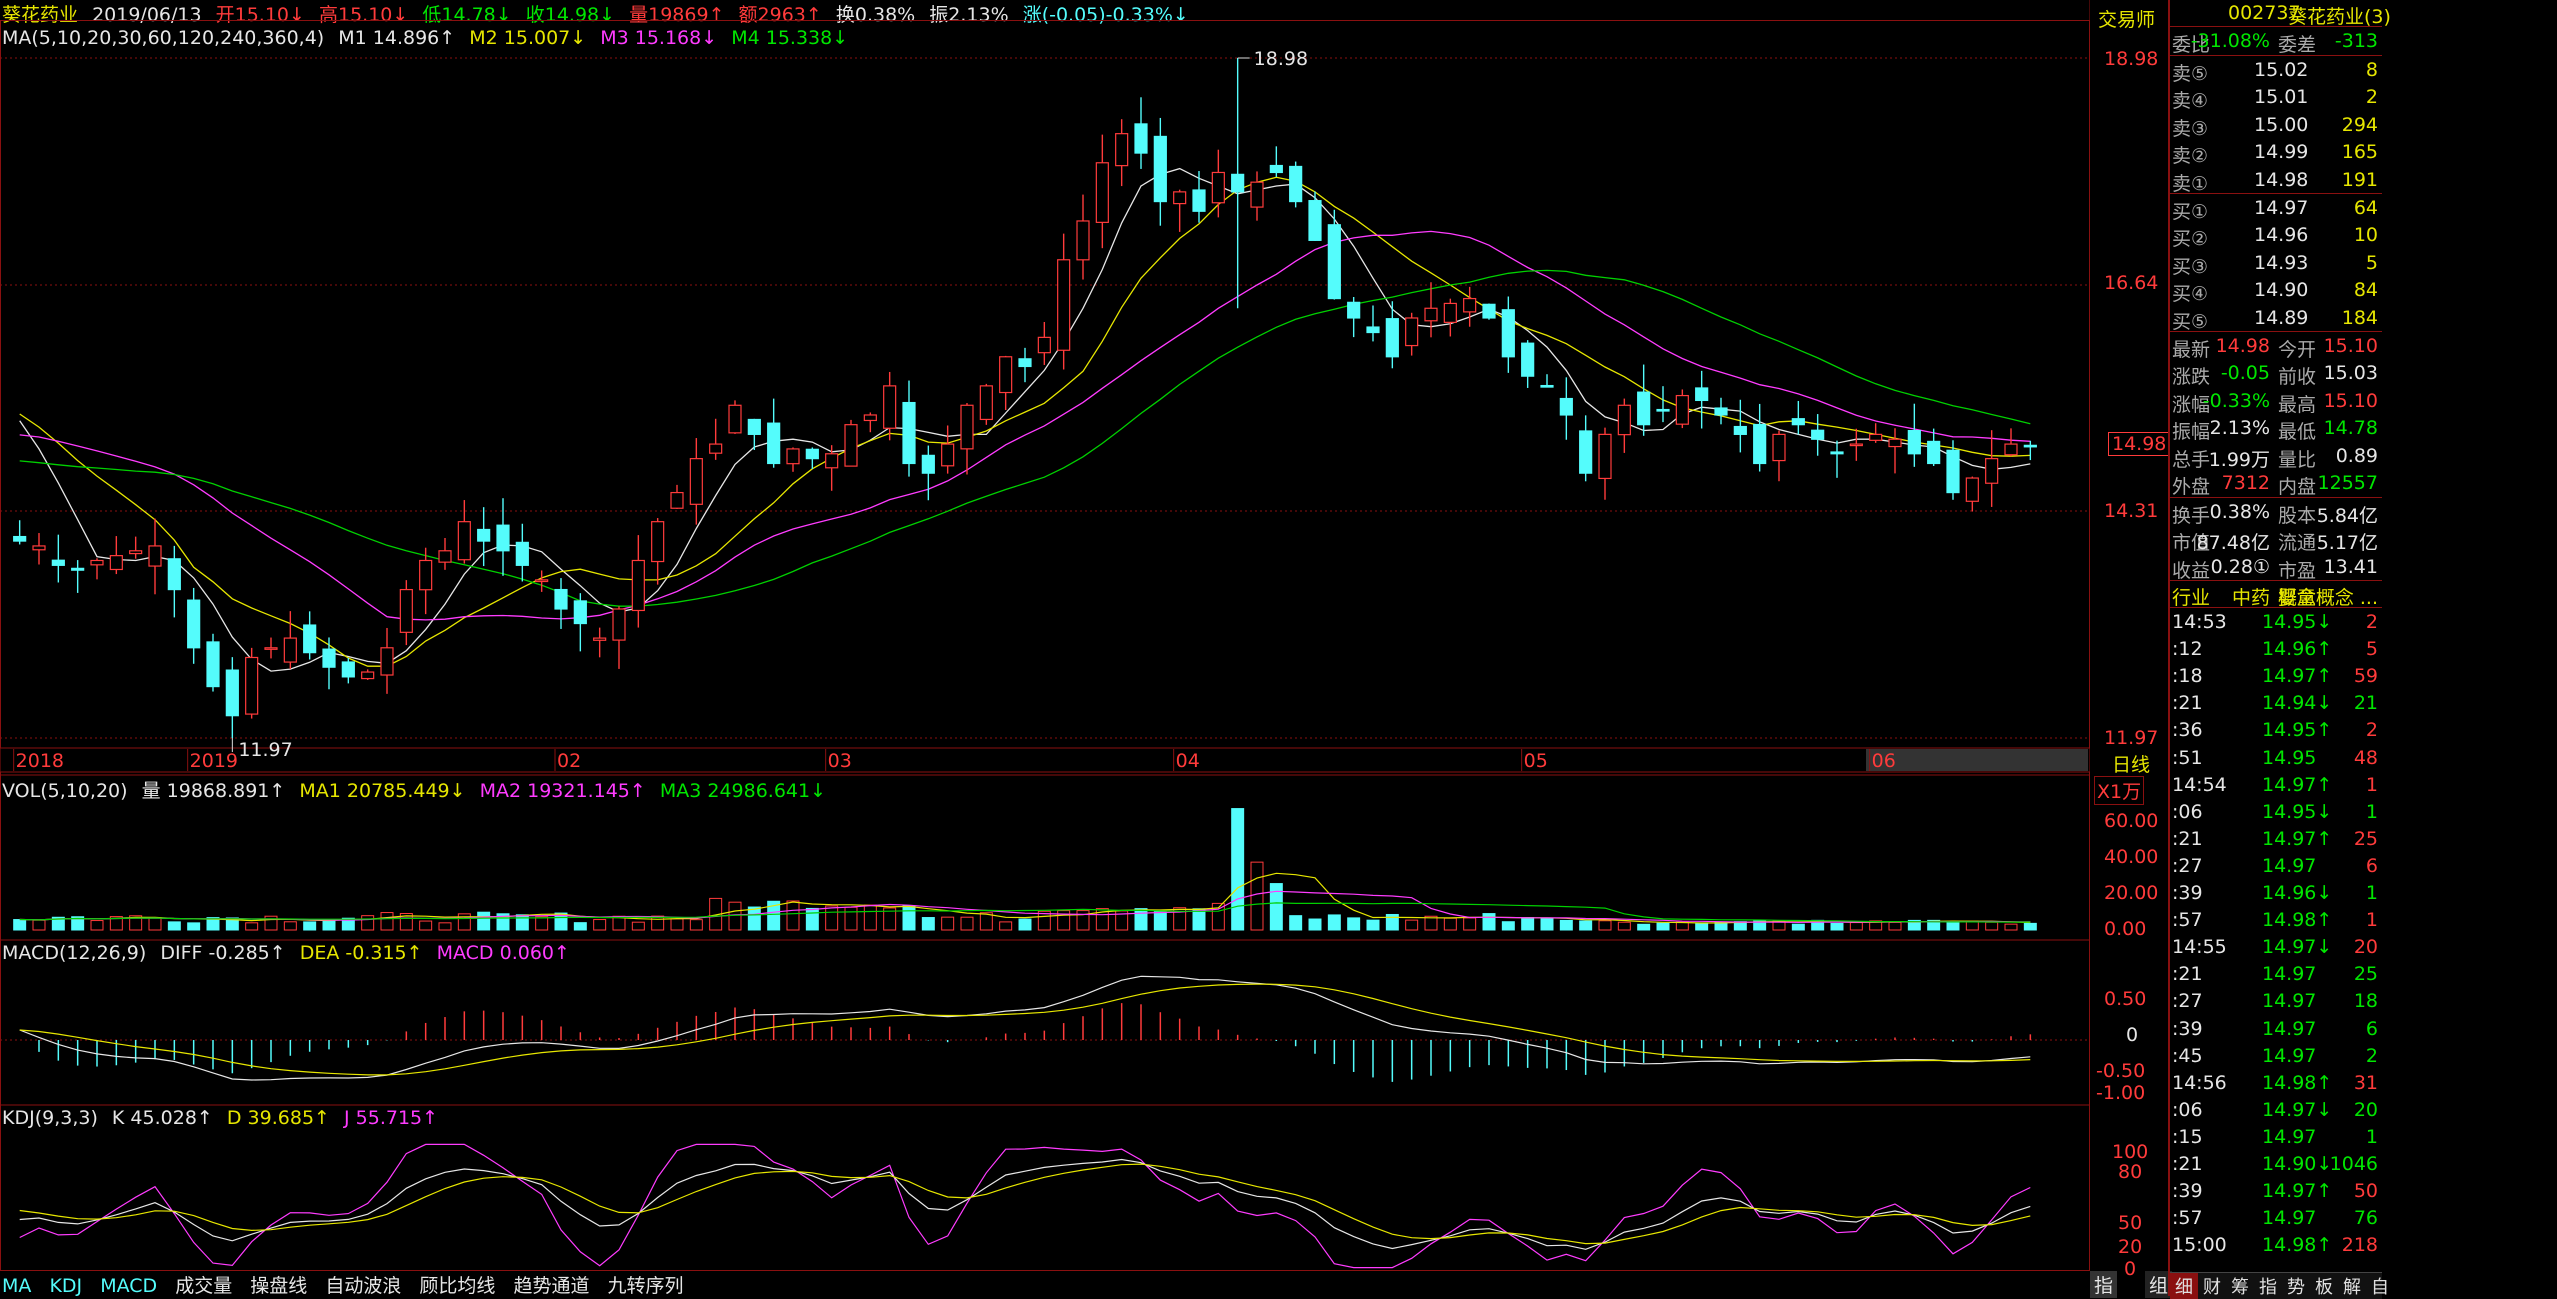 The width and height of the screenshot is (2557, 1299). I want to click on tick-price: 14.97↓, so click(2297, 1109).